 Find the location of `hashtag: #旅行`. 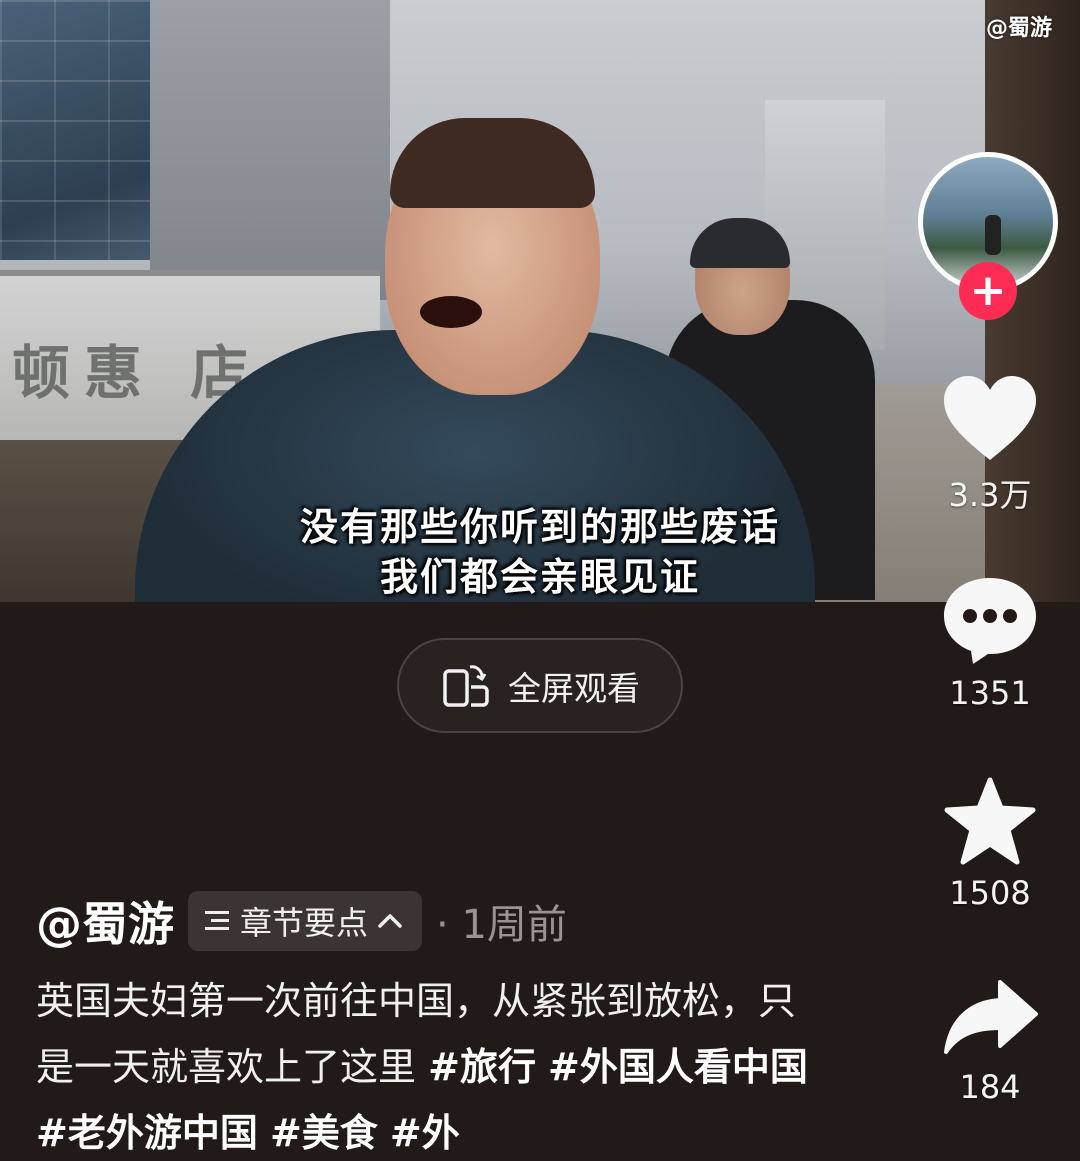

hashtag: #旅行 is located at coordinates (482, 1067).